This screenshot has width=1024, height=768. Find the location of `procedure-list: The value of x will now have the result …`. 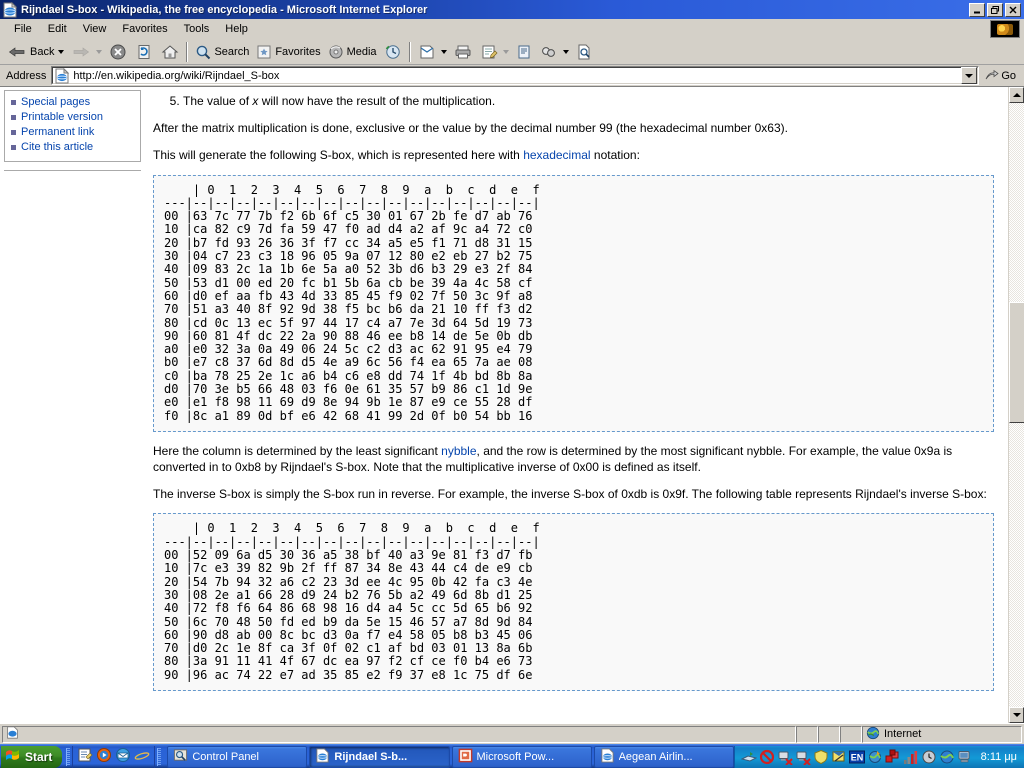

procedure-list: The value of x will now have the result … is located at coordinates (573, 101).